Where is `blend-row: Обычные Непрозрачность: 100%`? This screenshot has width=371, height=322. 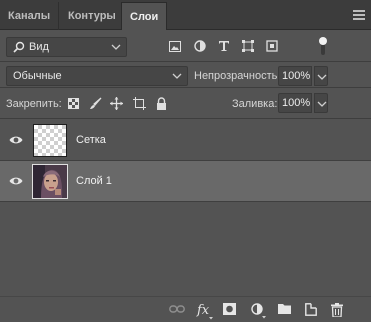
blend-row: Обычные Непрозрачность: 100% is located at coordinates (185, 75).